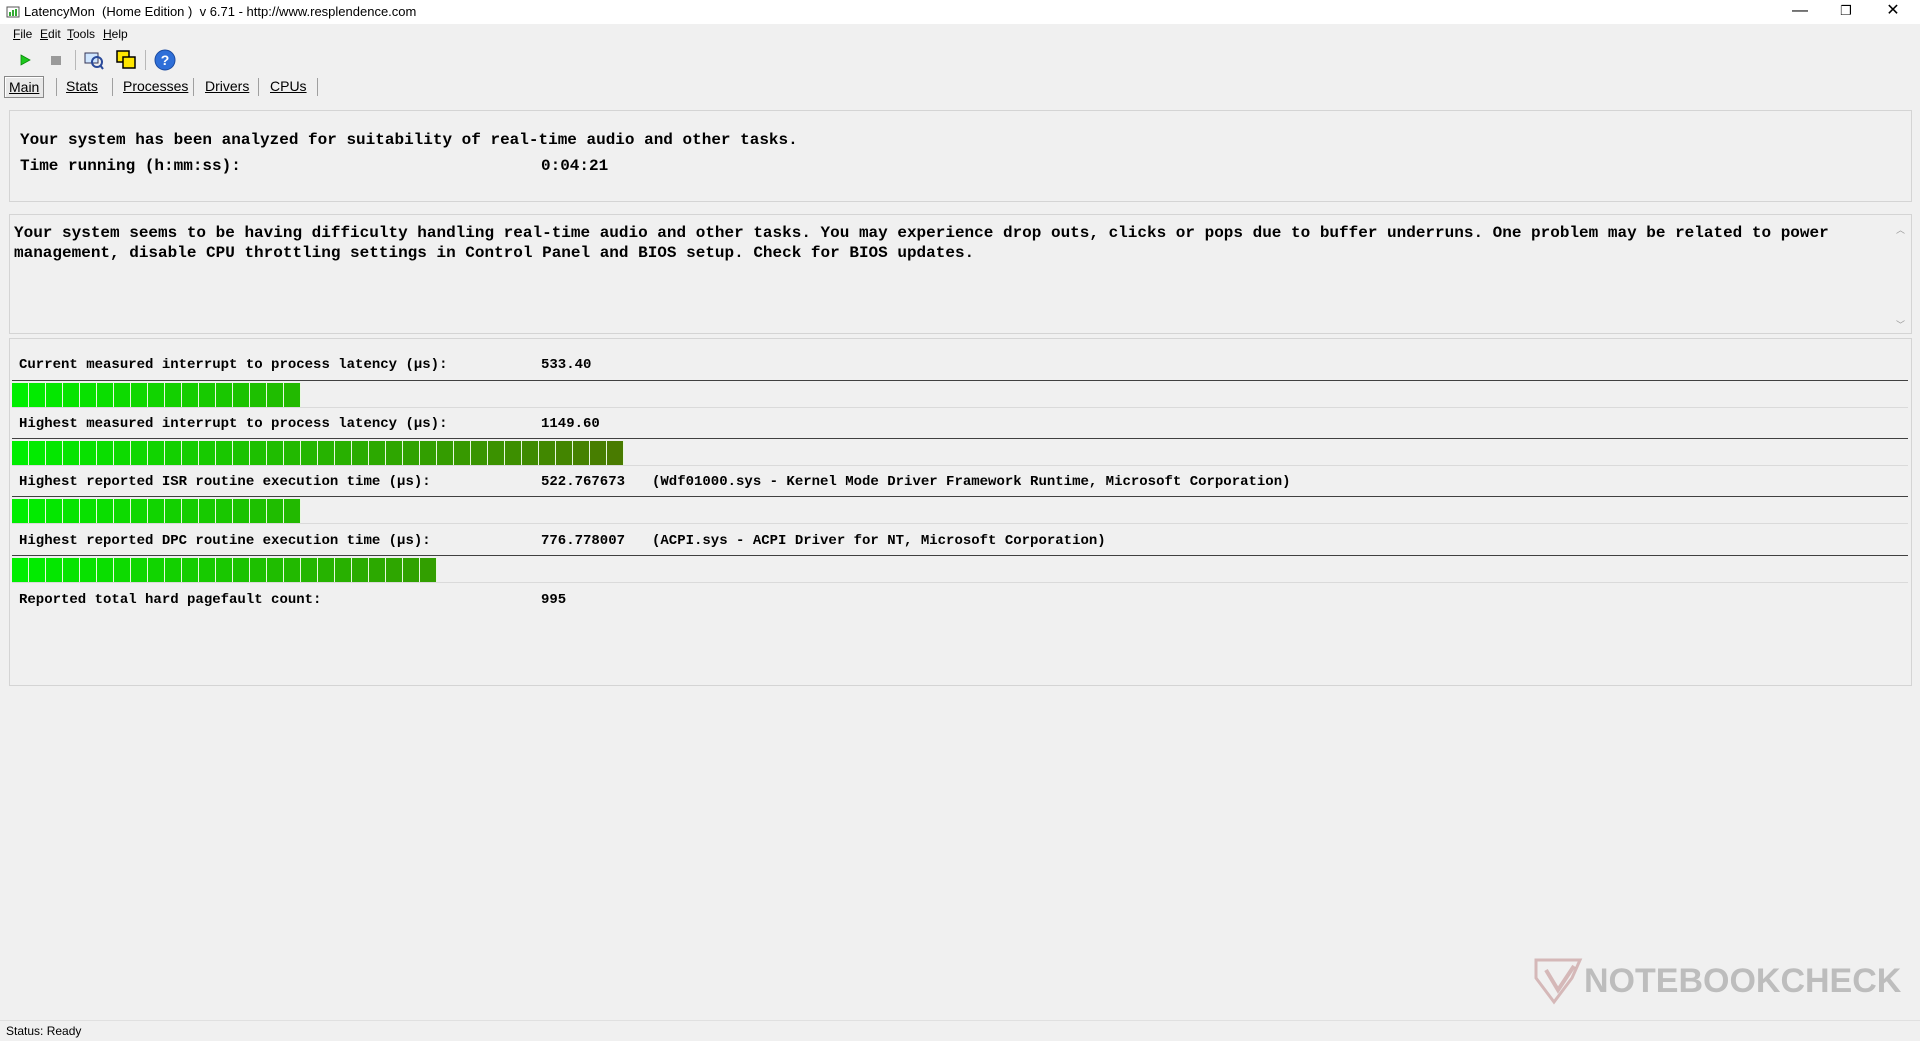  Describe the element at coordinates (44, 1031) in the screenshot. I see `status-text: Status: Ready` at that location.